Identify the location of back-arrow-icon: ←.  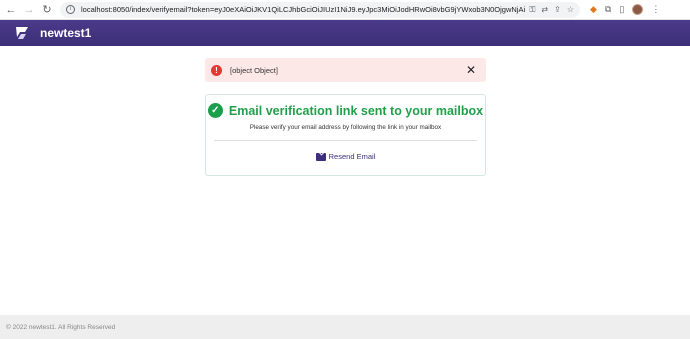
(11, 10).